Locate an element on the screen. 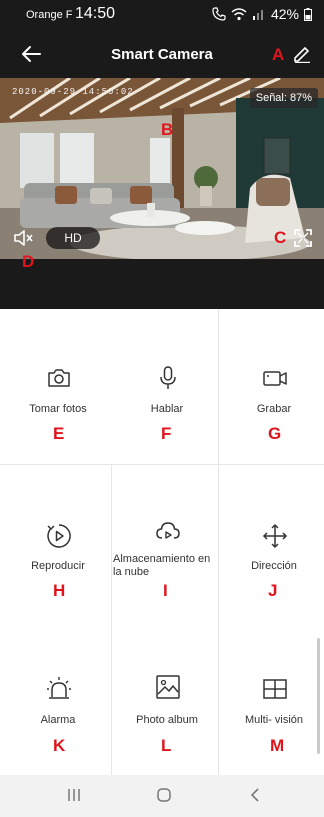 The image size is (324, 817). annotation-a: A is located at coordinates (278, 54).